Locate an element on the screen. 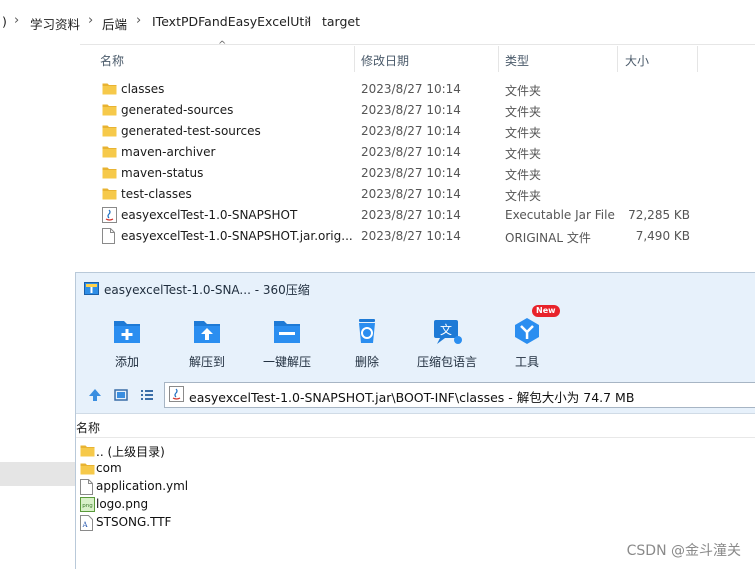 This screenshot has width=755, height=569. extract-to-icon is located at coordinates (207, 331).